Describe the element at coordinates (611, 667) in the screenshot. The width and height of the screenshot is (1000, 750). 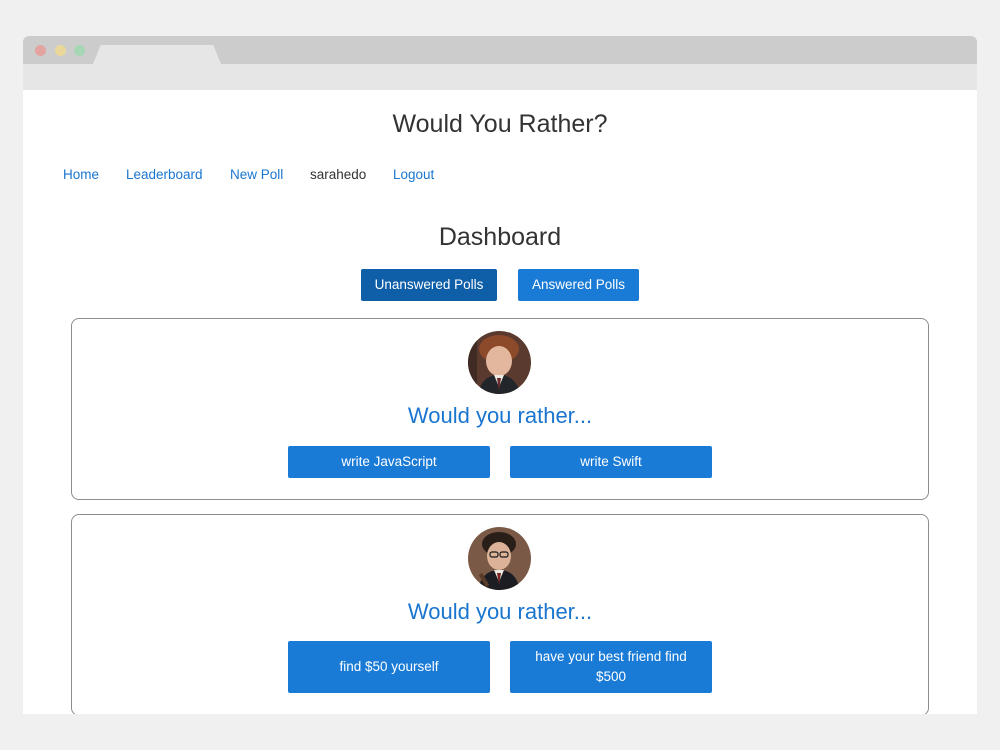
I see `poll-option-two-button: have your best friend find $500` at that location.